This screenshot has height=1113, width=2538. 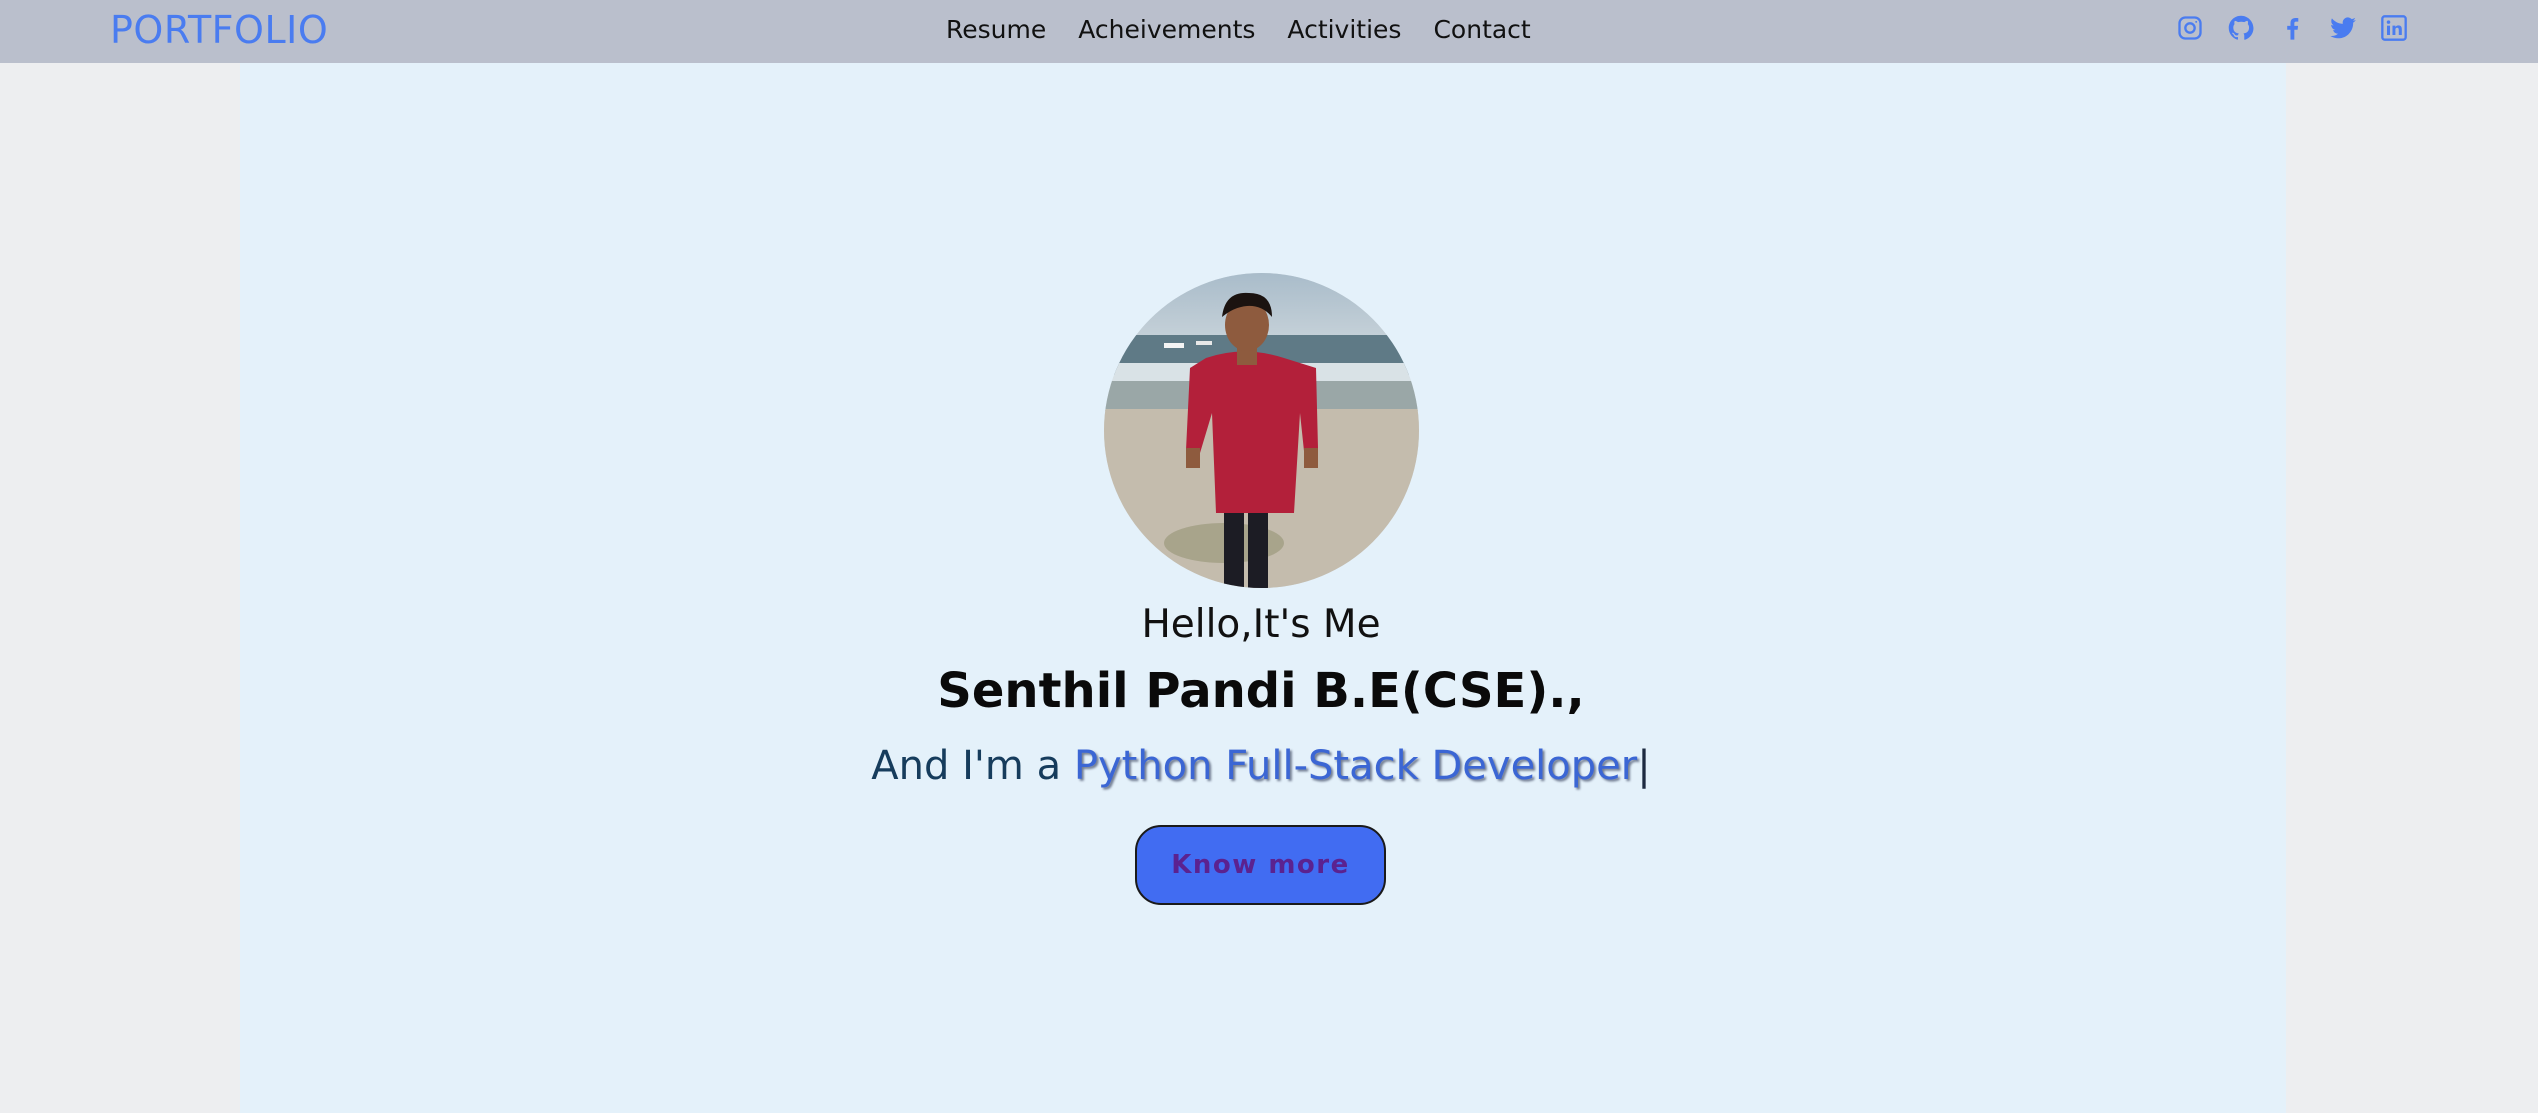 I want to click on profile-photo, so click(x=1261, y=430).